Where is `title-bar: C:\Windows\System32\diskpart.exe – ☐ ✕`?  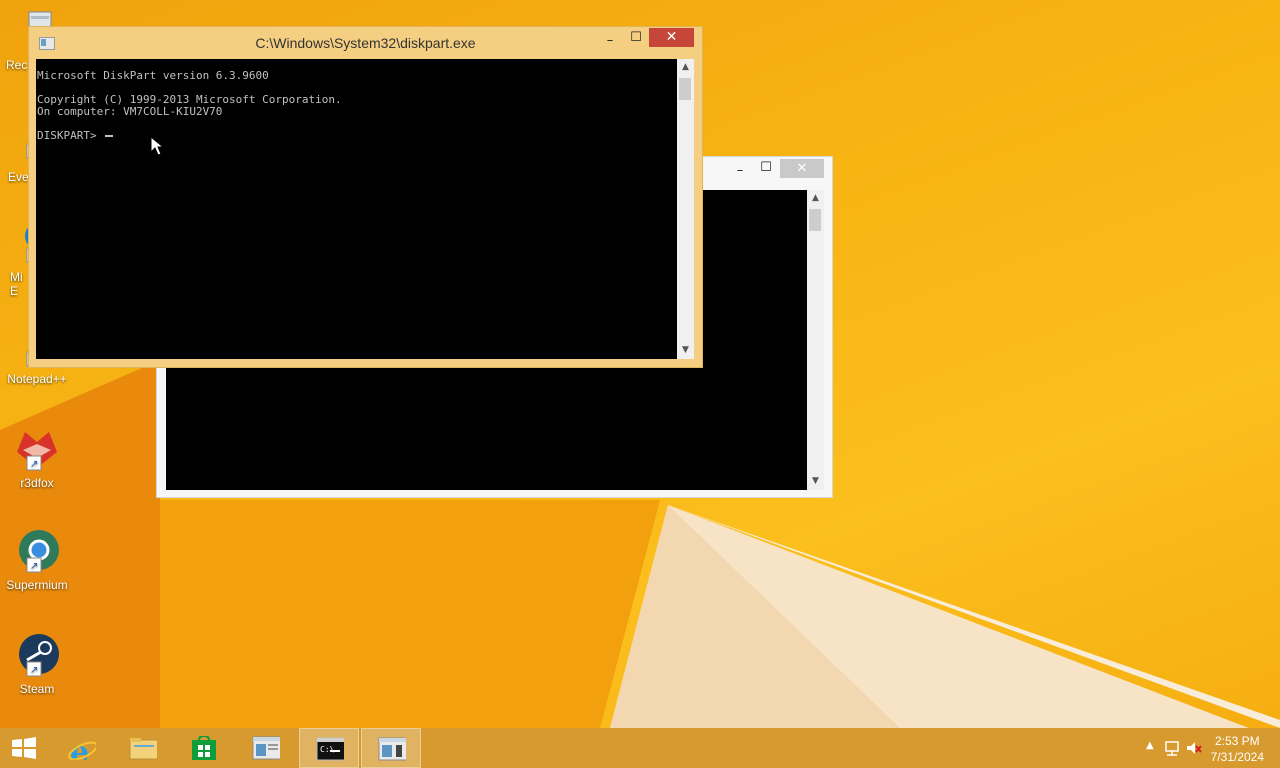
title-bar: C:\Windows\System32\diskpart.exe – ☐ ✕ is located at coordinates (365, 42).